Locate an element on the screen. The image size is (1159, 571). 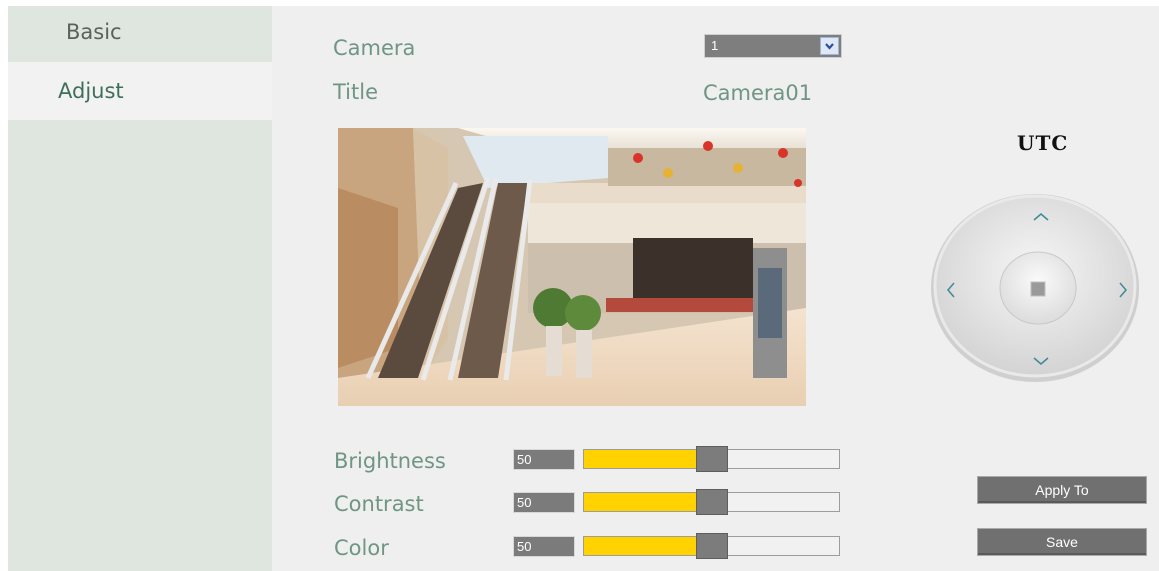
brightness-value-field: 50 is located at coordinates (544, 459).